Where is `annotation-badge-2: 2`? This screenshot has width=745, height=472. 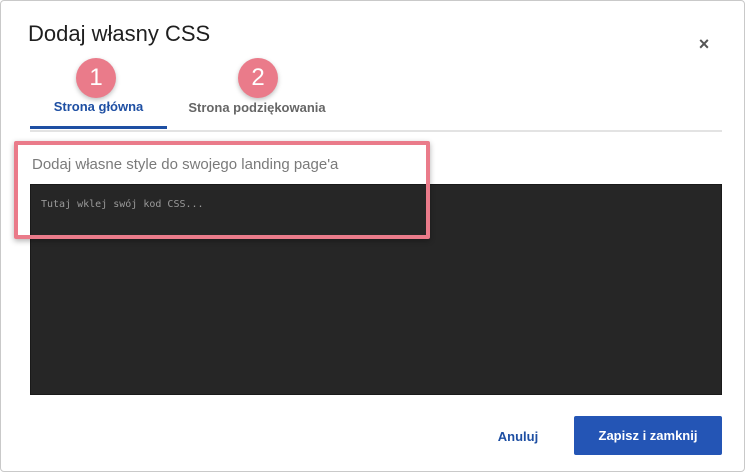
annotation-badge-2: 2 is located at coordinates (258, 78).